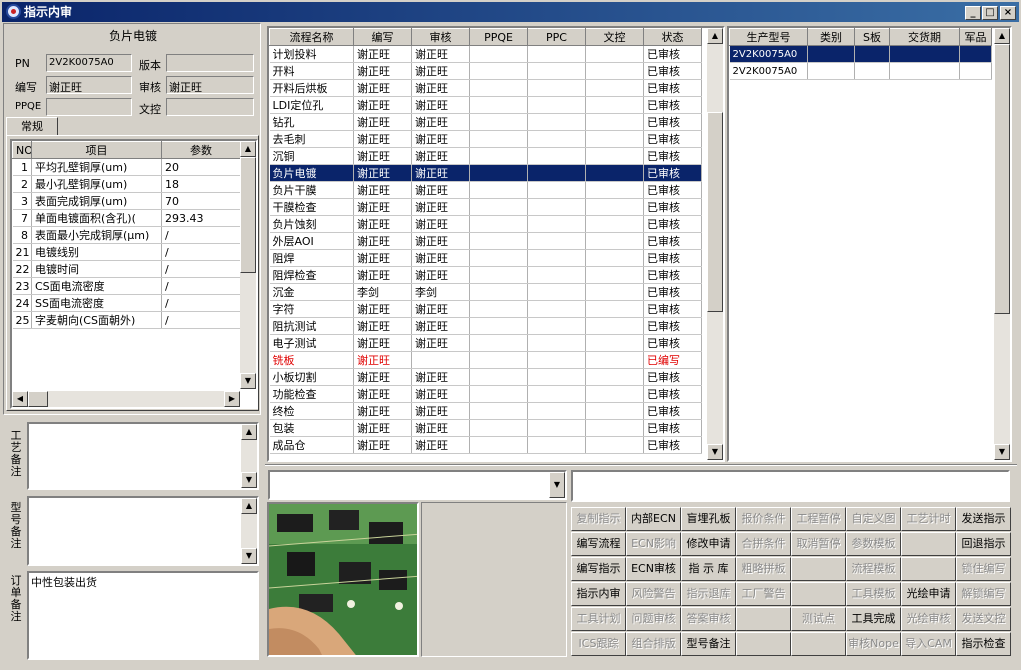 This screenshot has height=670, width=1021. I want to click on process-header-author: 编写, so click(382, 37).